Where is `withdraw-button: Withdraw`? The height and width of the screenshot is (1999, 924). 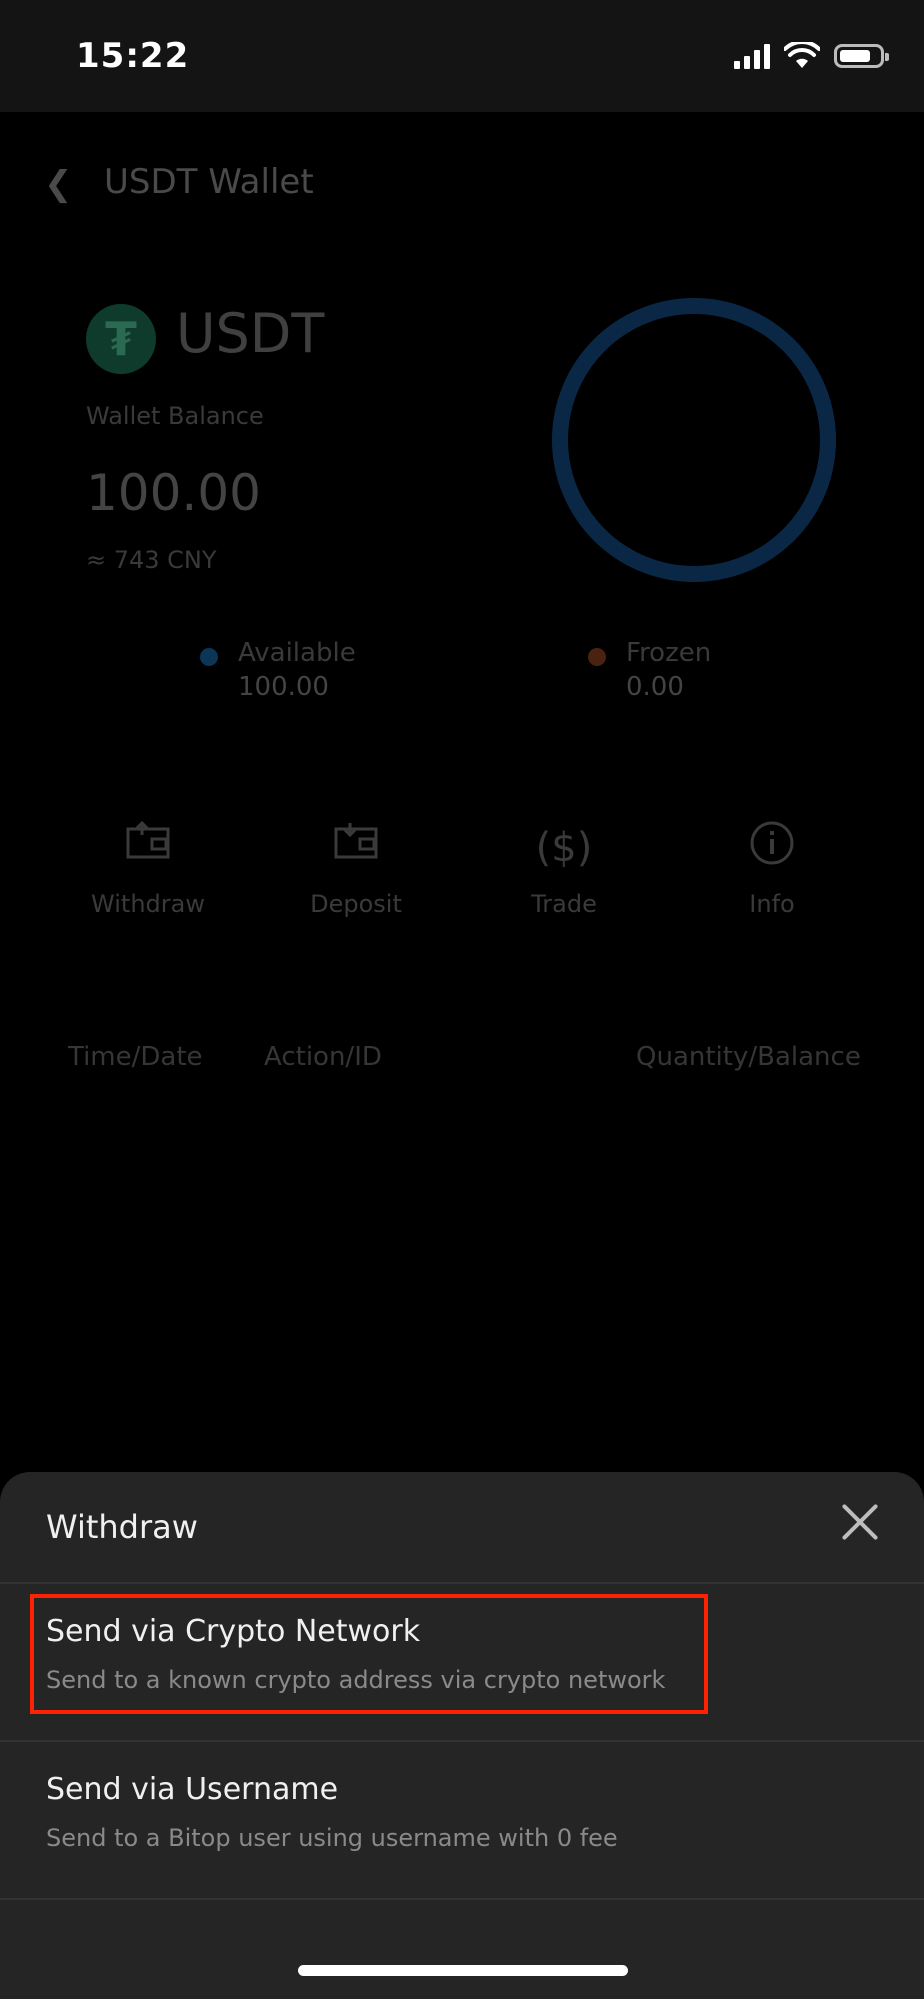
withdraw-button: Withdraw is located at coordinates (148, 869).